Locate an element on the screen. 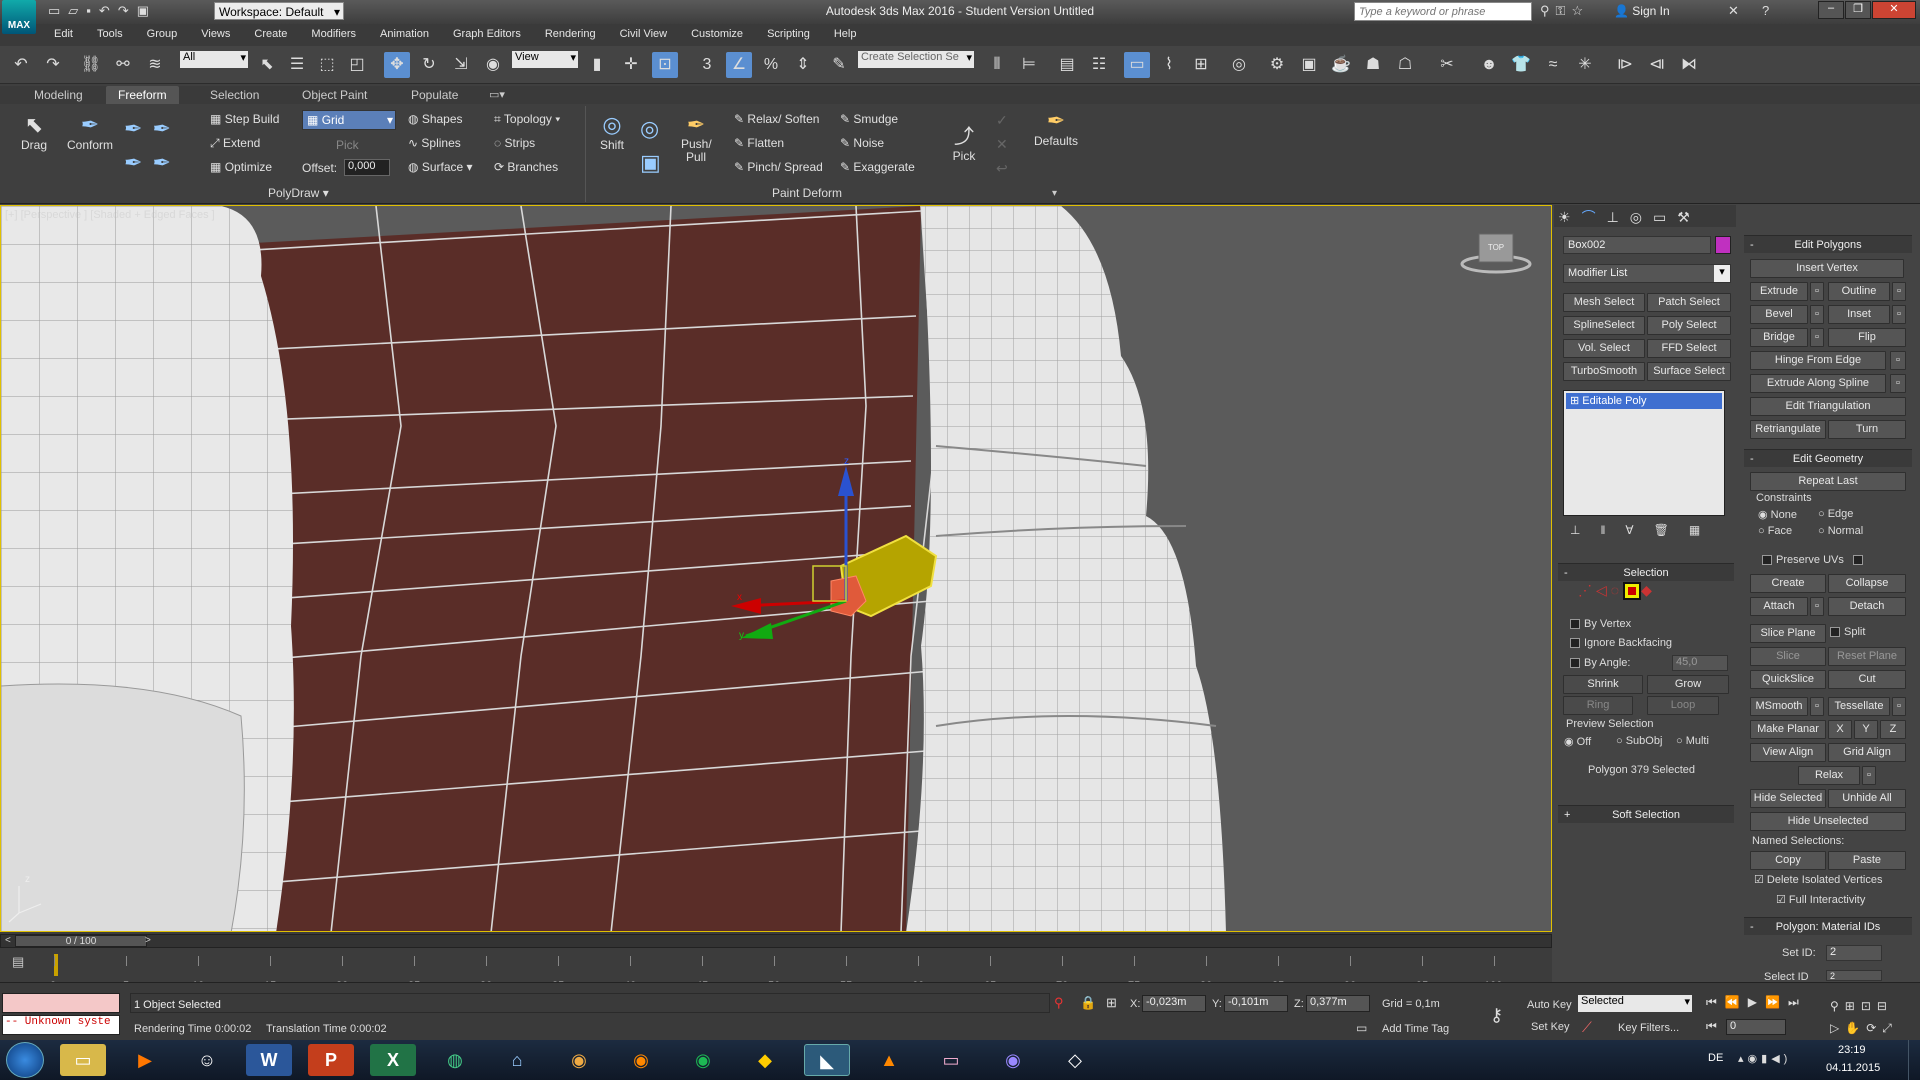 The image size is (1920, 1080). ribbon-options-icon: ▭▾ is located at coordinates (497, 94).